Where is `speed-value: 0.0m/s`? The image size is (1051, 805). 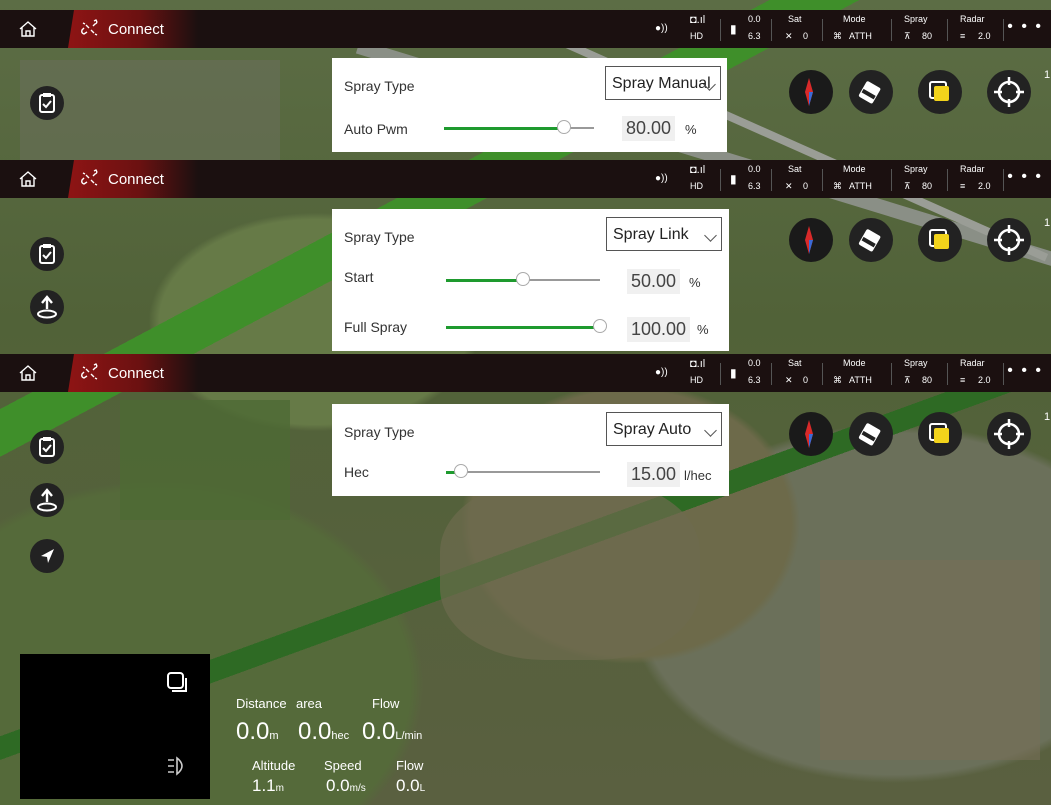 speed-value: 0.0m/s is located at coordinates (346, 785).